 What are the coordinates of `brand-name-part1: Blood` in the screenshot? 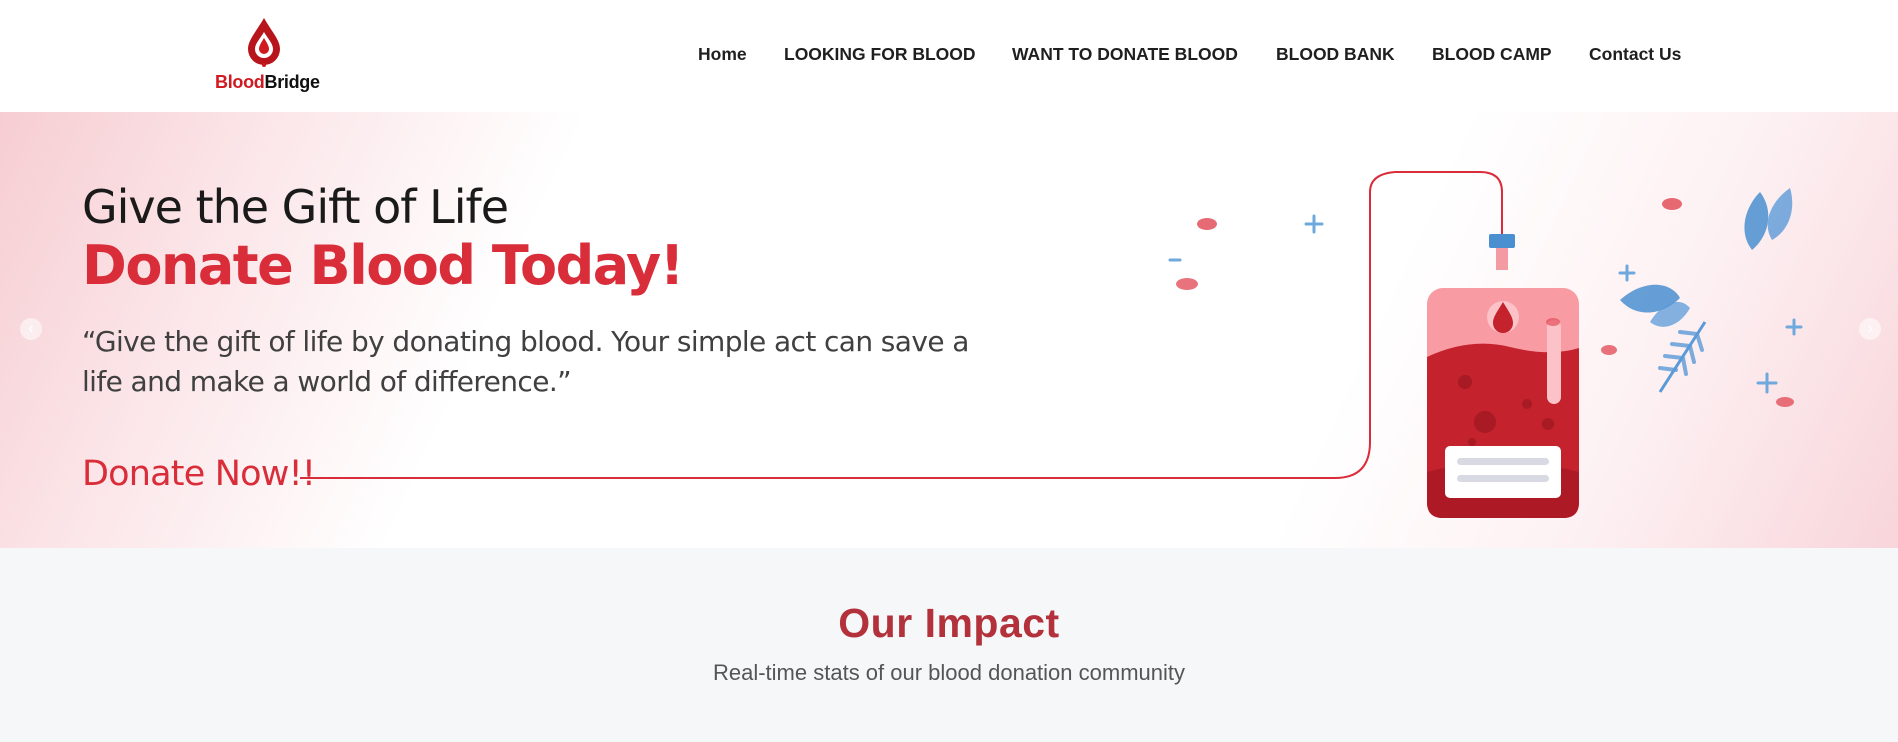 It's located at (240, 82).